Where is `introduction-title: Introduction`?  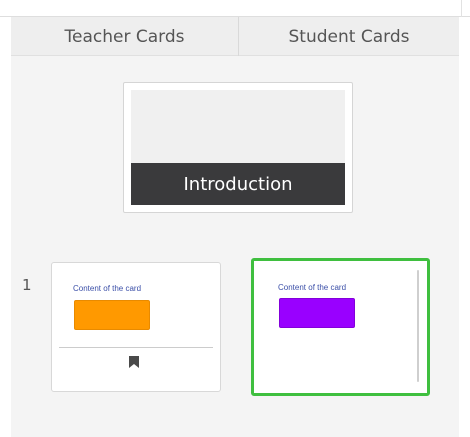 introduction-title: Introduction is located at coordinates (238, 184).